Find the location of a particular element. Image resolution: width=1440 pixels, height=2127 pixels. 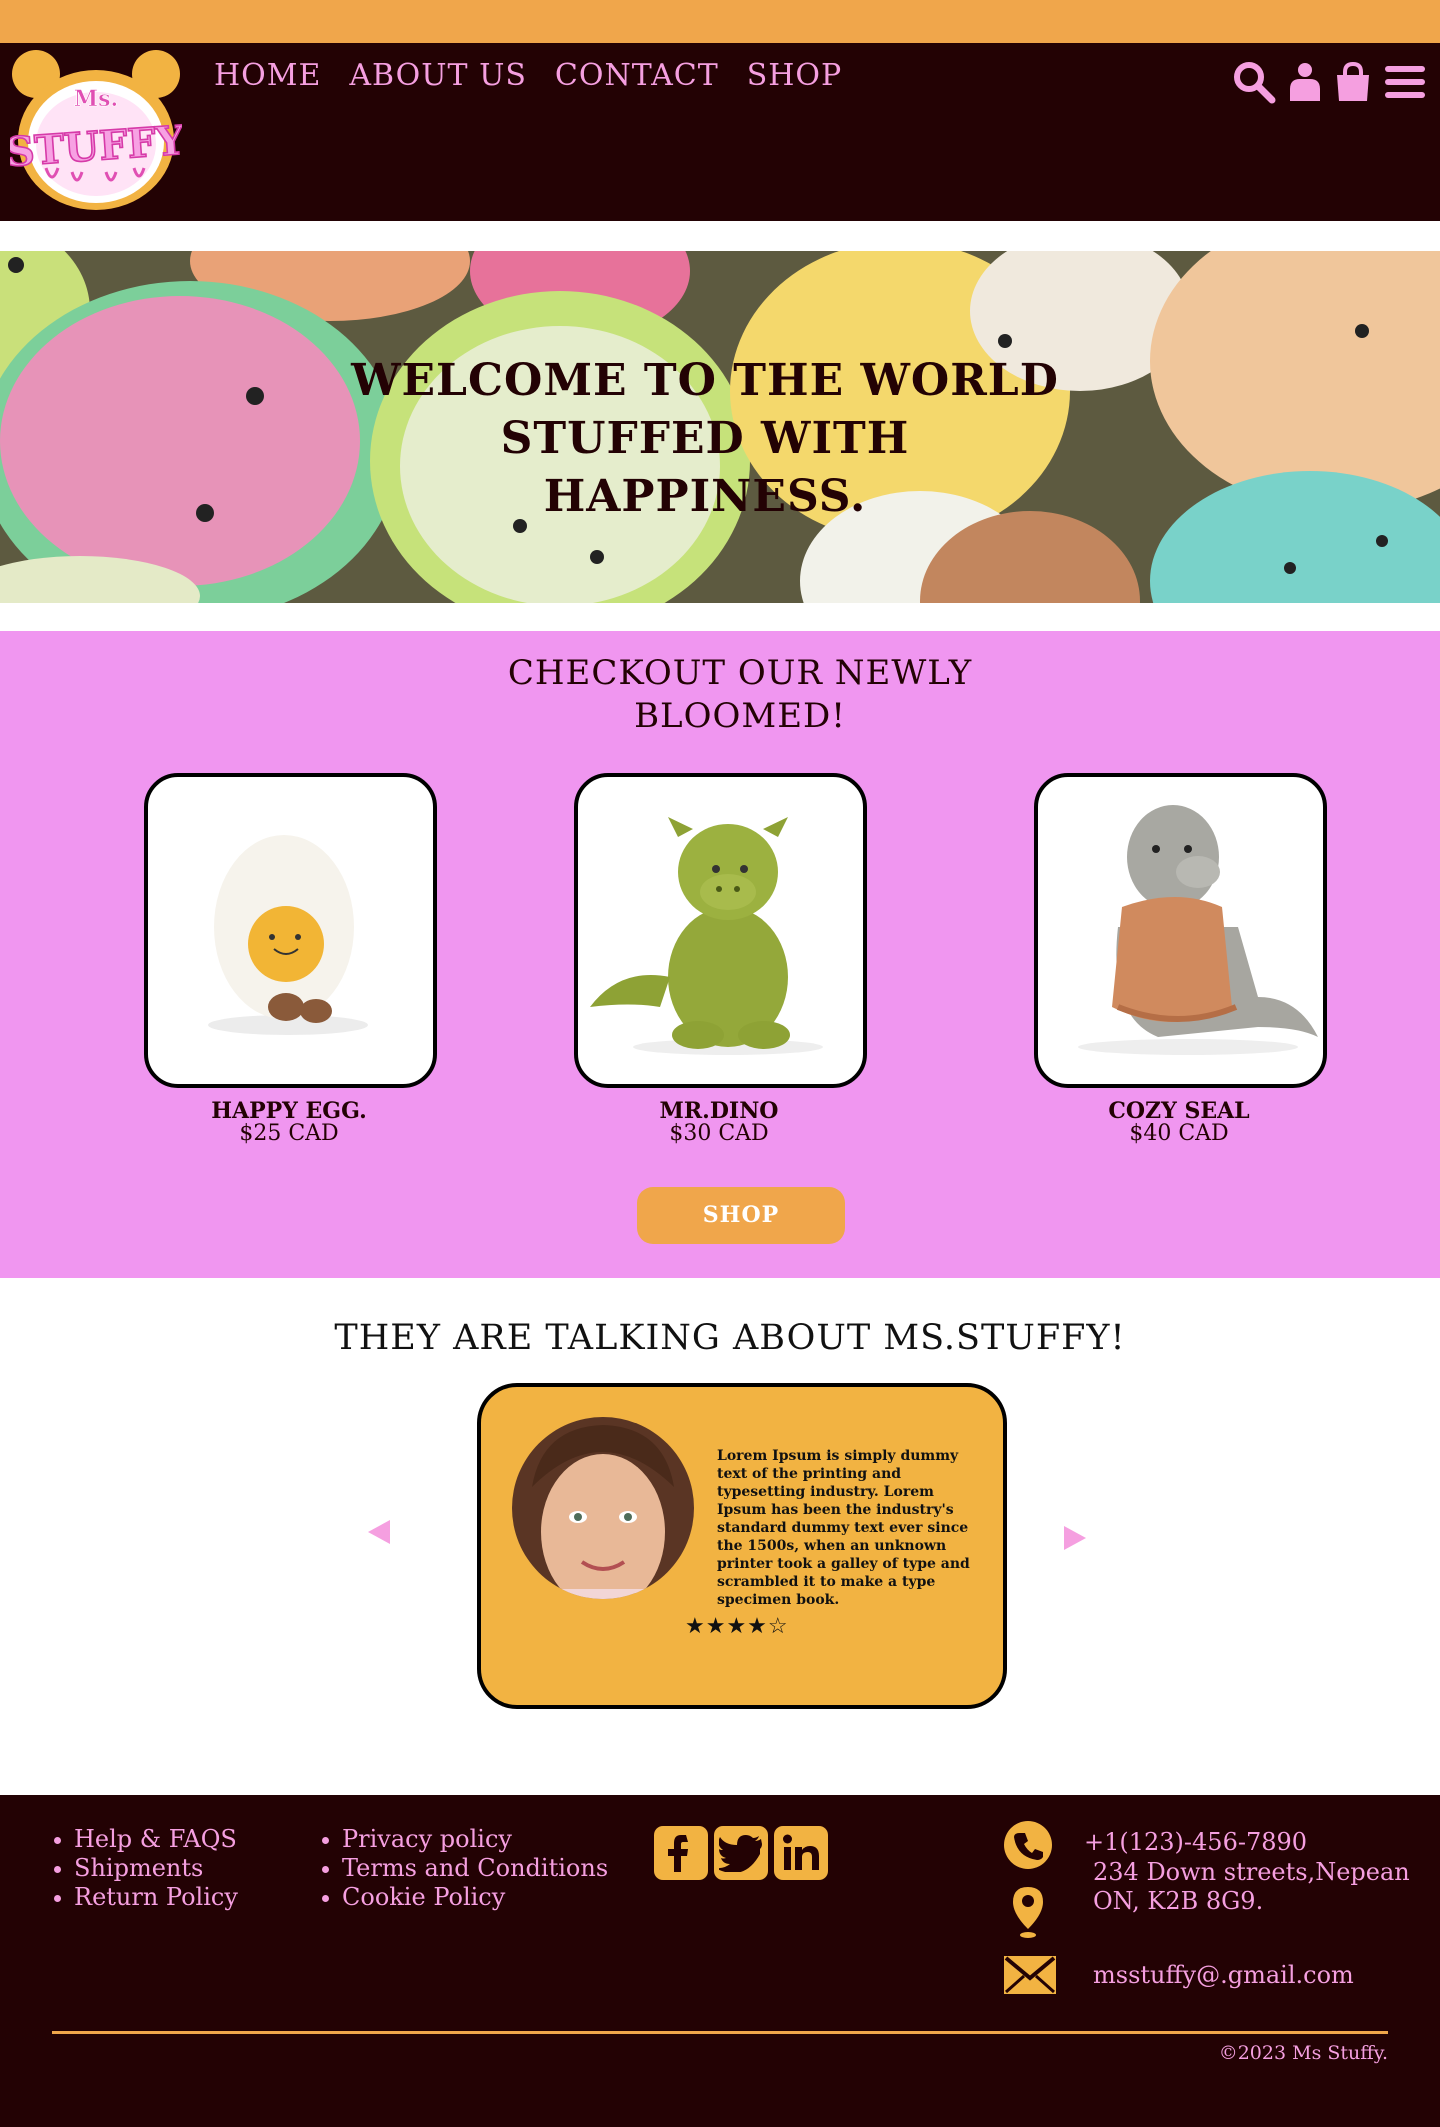

svg-text: Ms. is located at coordinates (96, 99).